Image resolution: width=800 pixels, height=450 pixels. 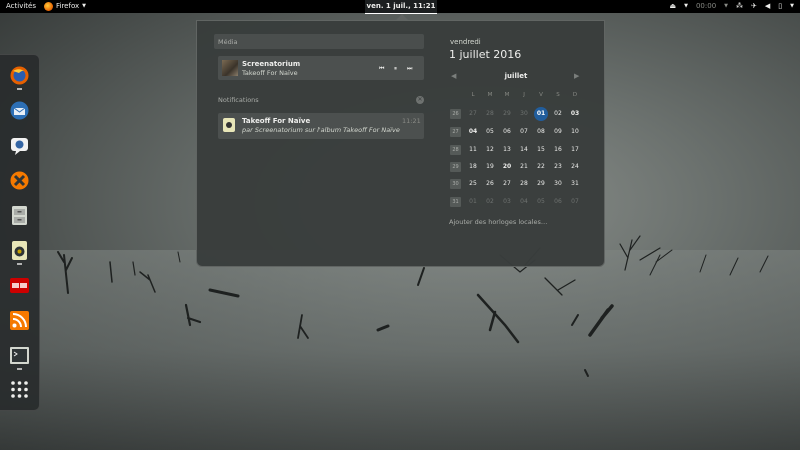 I want to click on volume-icon: ◀, so click(x=767, y=6).